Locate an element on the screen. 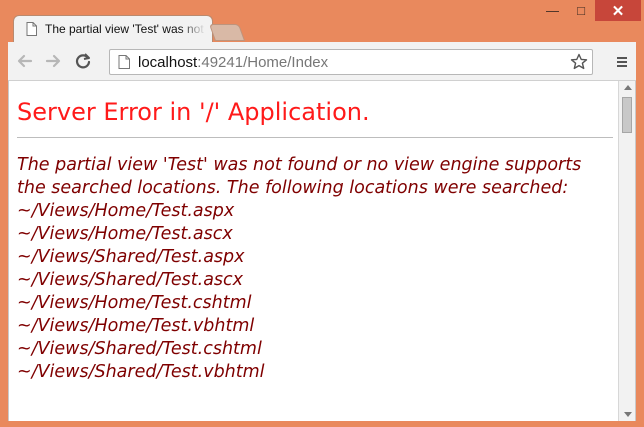 The height and width of the screenshot is (427, 644). new-tab-button is located at coordinates (227, 32).